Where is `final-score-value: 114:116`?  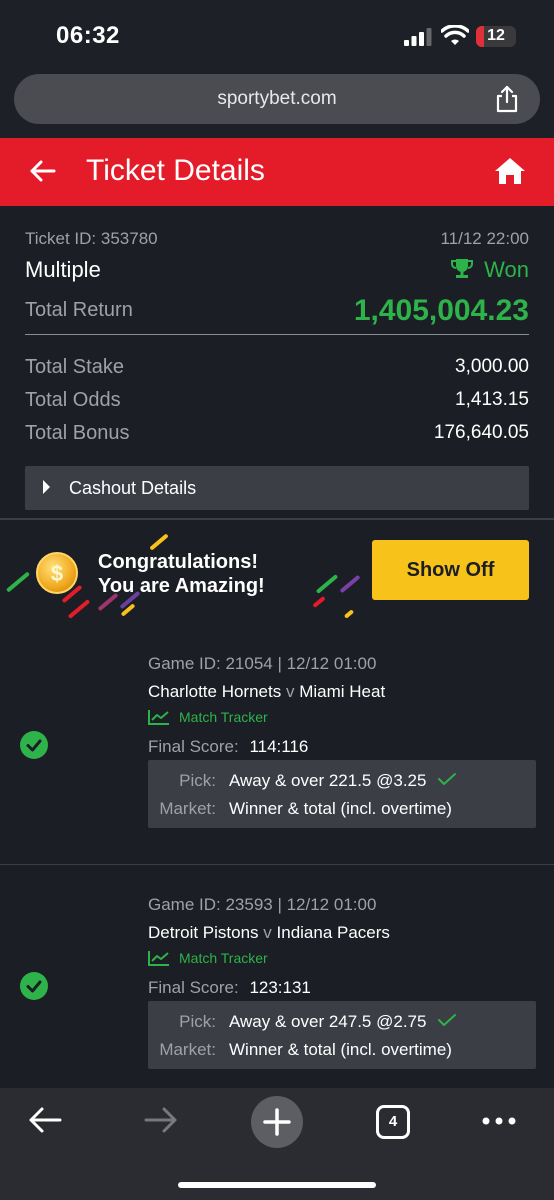 final-score-value: 114:116 is located at coordinates (279, 746).